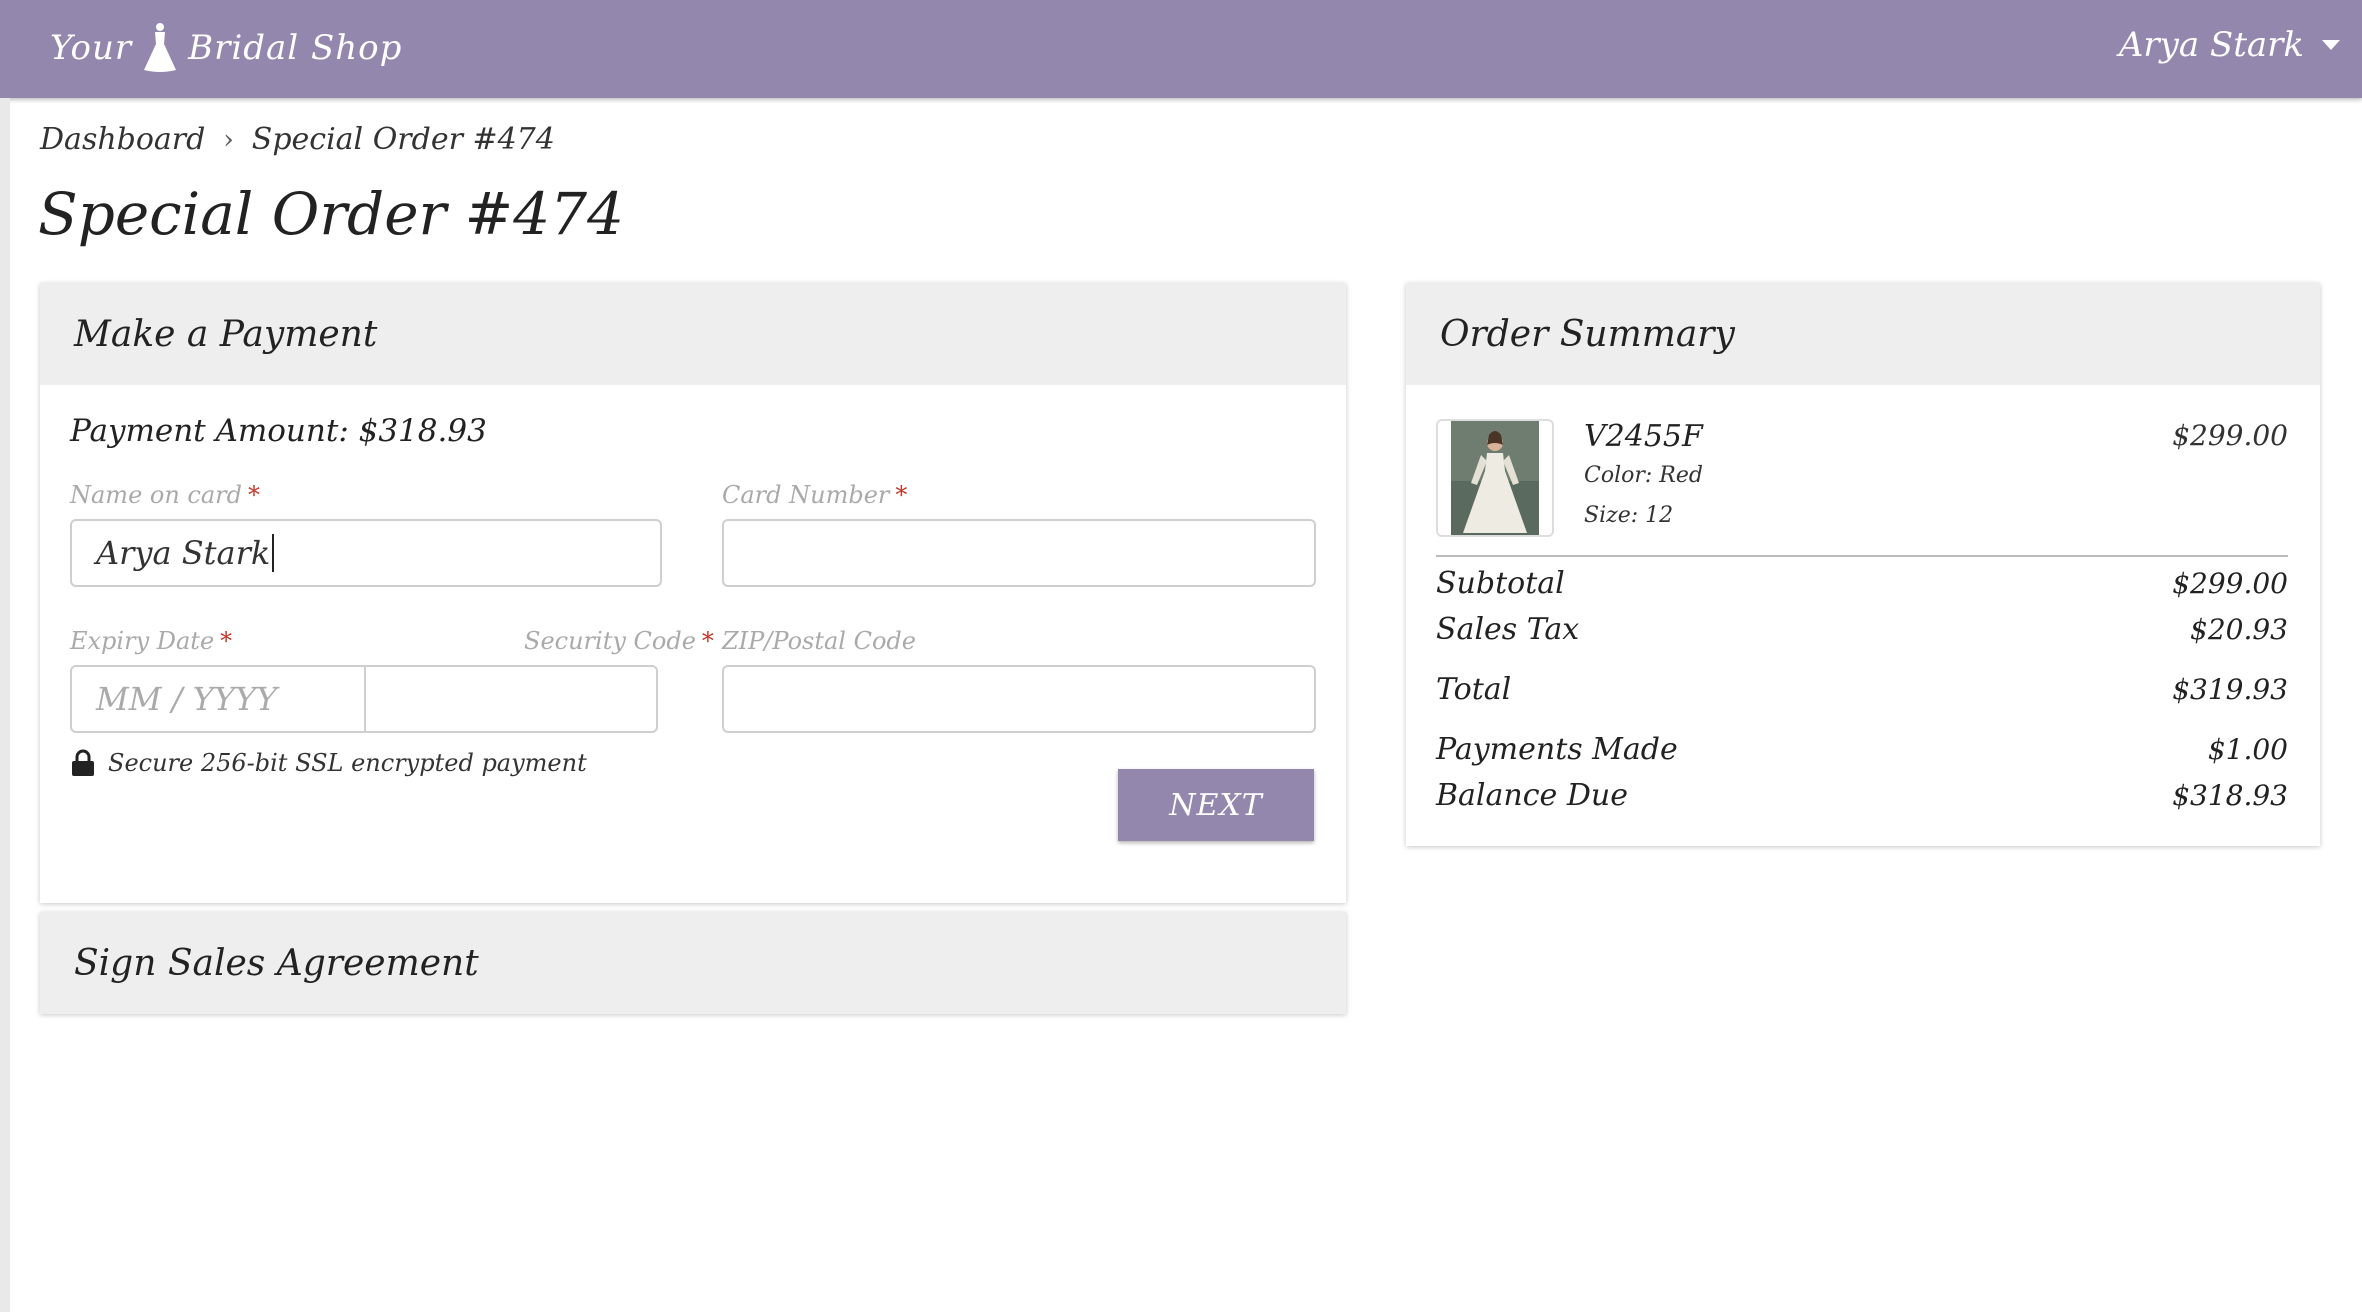 This screenshot has width=2362, height=1312. Describe the element at coordinates (511, 699) in the screenshot. I see `security-code-input` at that location.